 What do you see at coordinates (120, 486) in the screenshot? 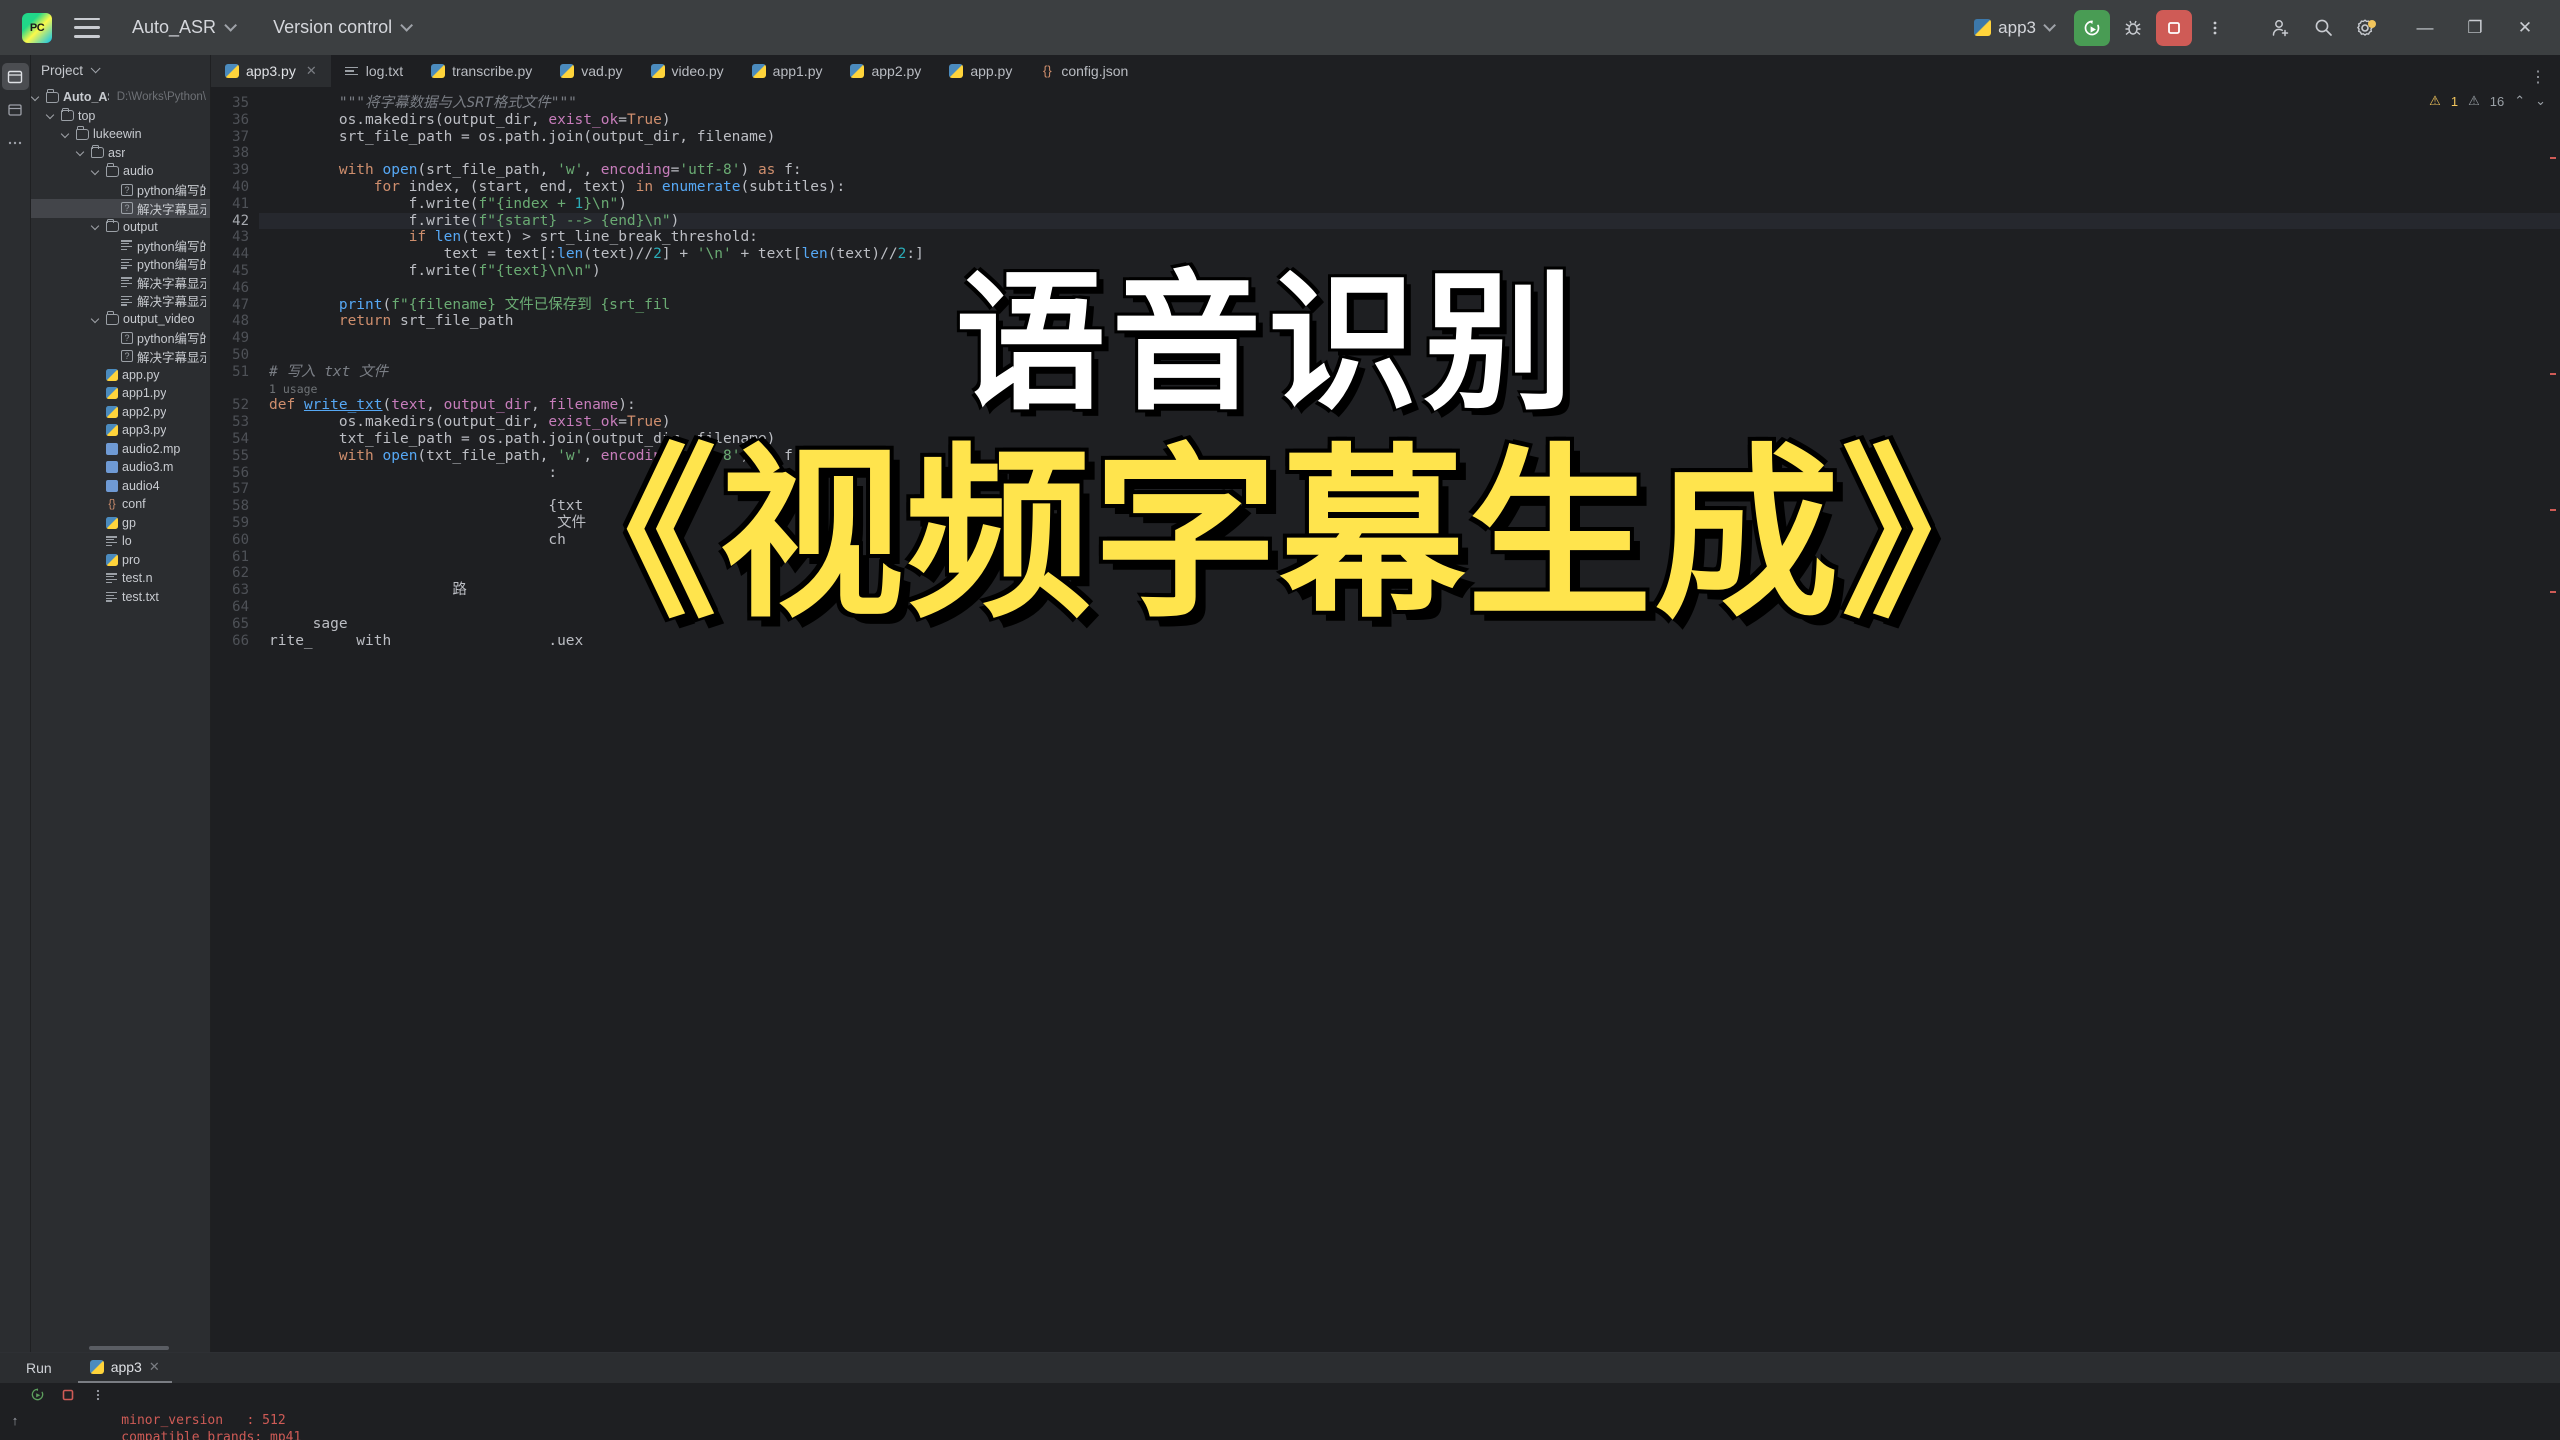
I see `tree-item: audio4` at bounding box center [120, 486].